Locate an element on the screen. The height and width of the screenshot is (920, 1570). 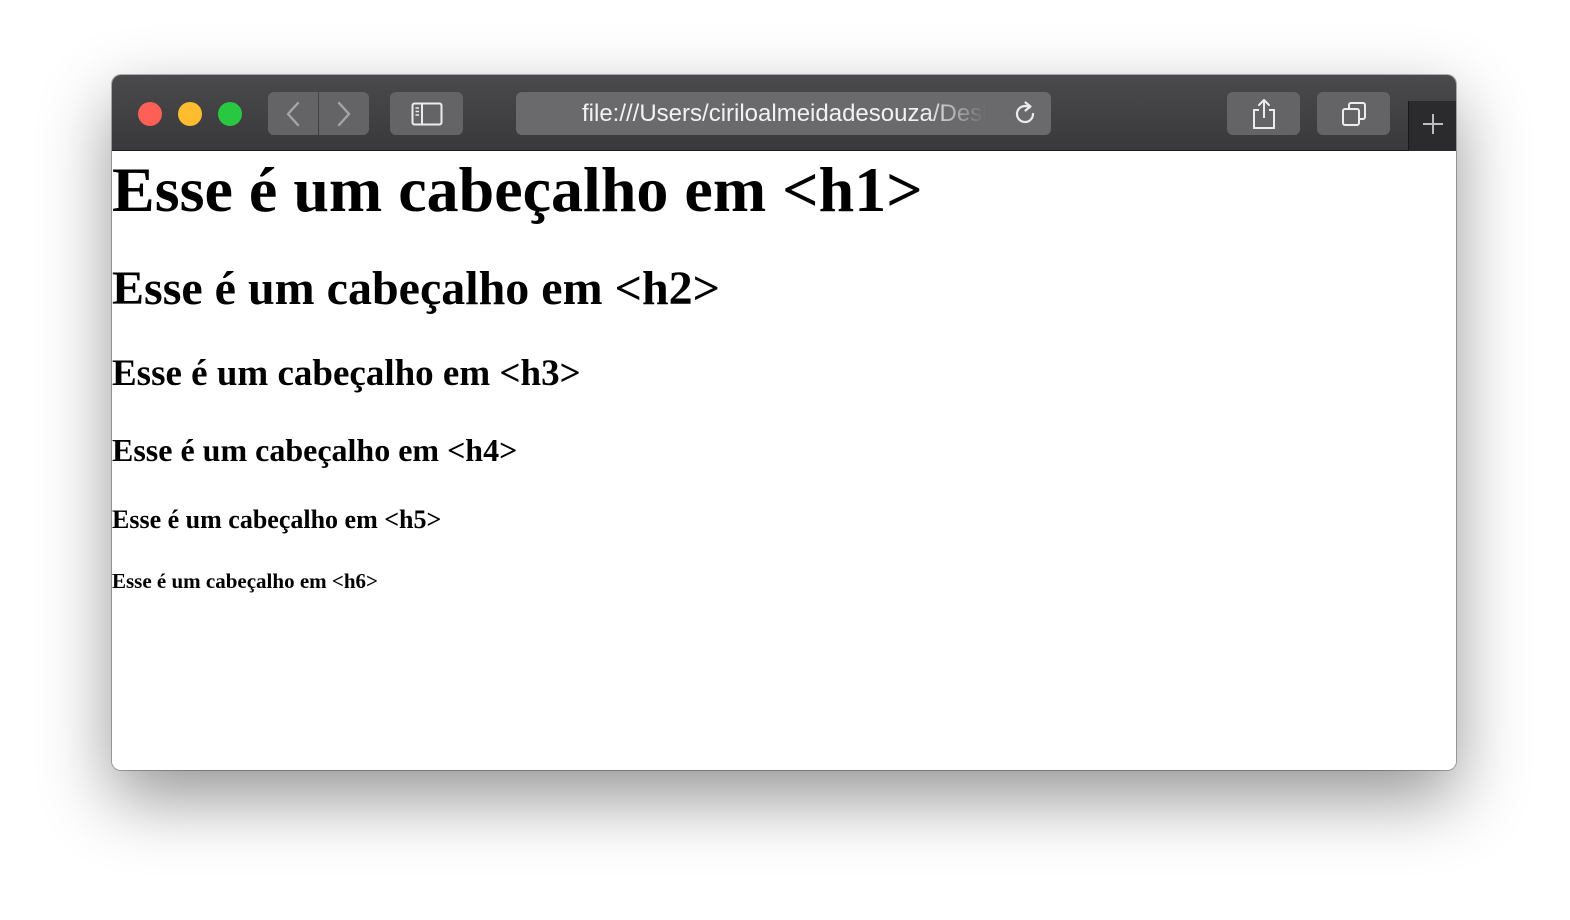
heading-h4: Esse é um cabeçalho em <h4> is located at coordinates (315, 450).